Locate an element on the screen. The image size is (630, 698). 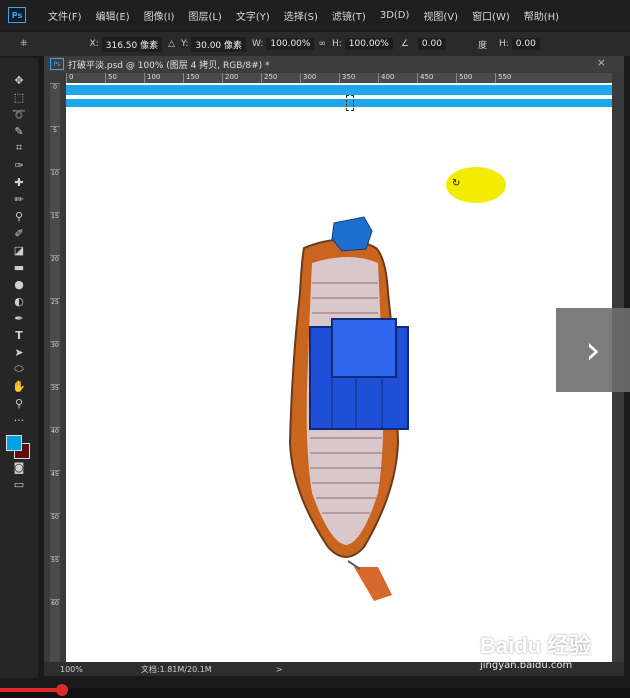
more-tools-icon: ··· is located at coordinates (19, 420).